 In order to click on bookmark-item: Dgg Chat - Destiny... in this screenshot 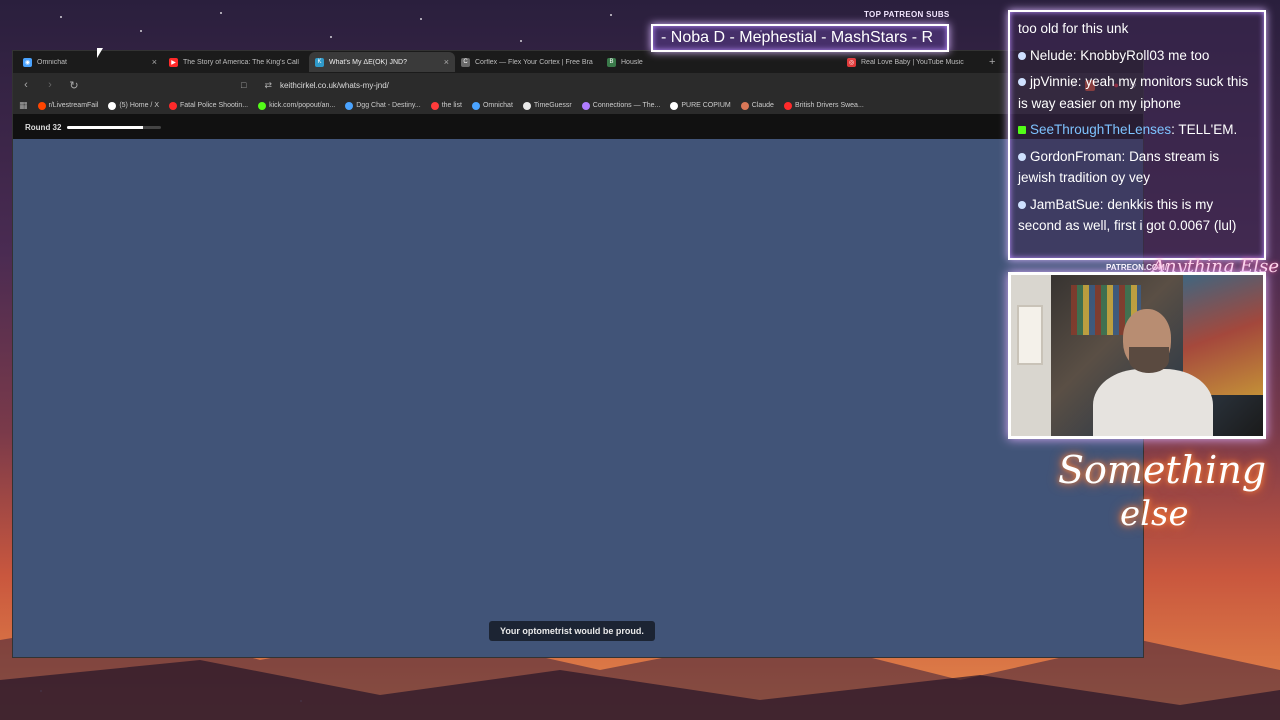, I will do `click(383, 105)`.